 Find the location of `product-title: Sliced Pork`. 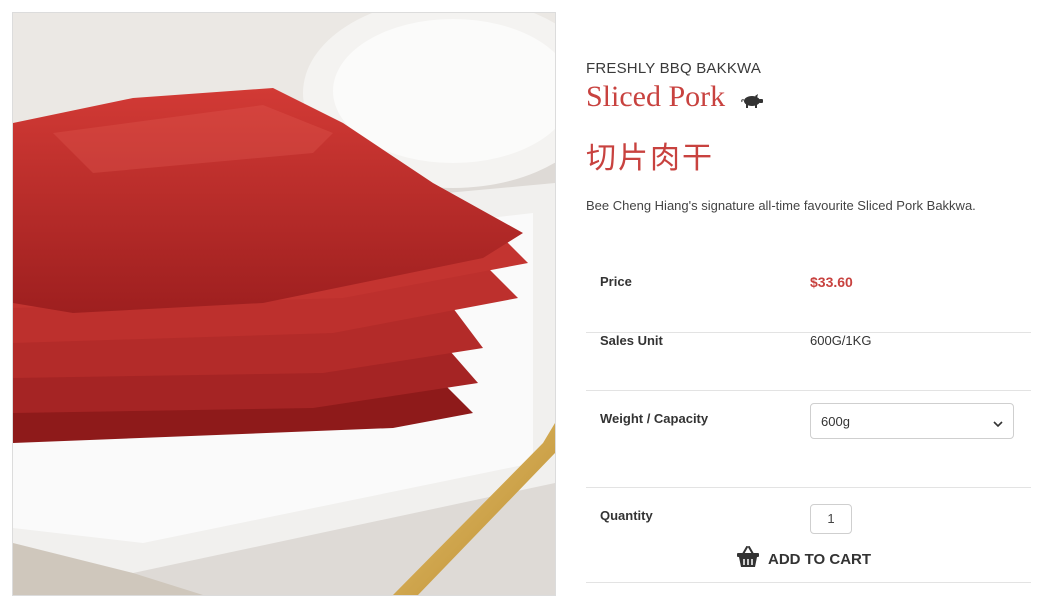

product-title: Sliced Pork is located at coordinates (674, 98).